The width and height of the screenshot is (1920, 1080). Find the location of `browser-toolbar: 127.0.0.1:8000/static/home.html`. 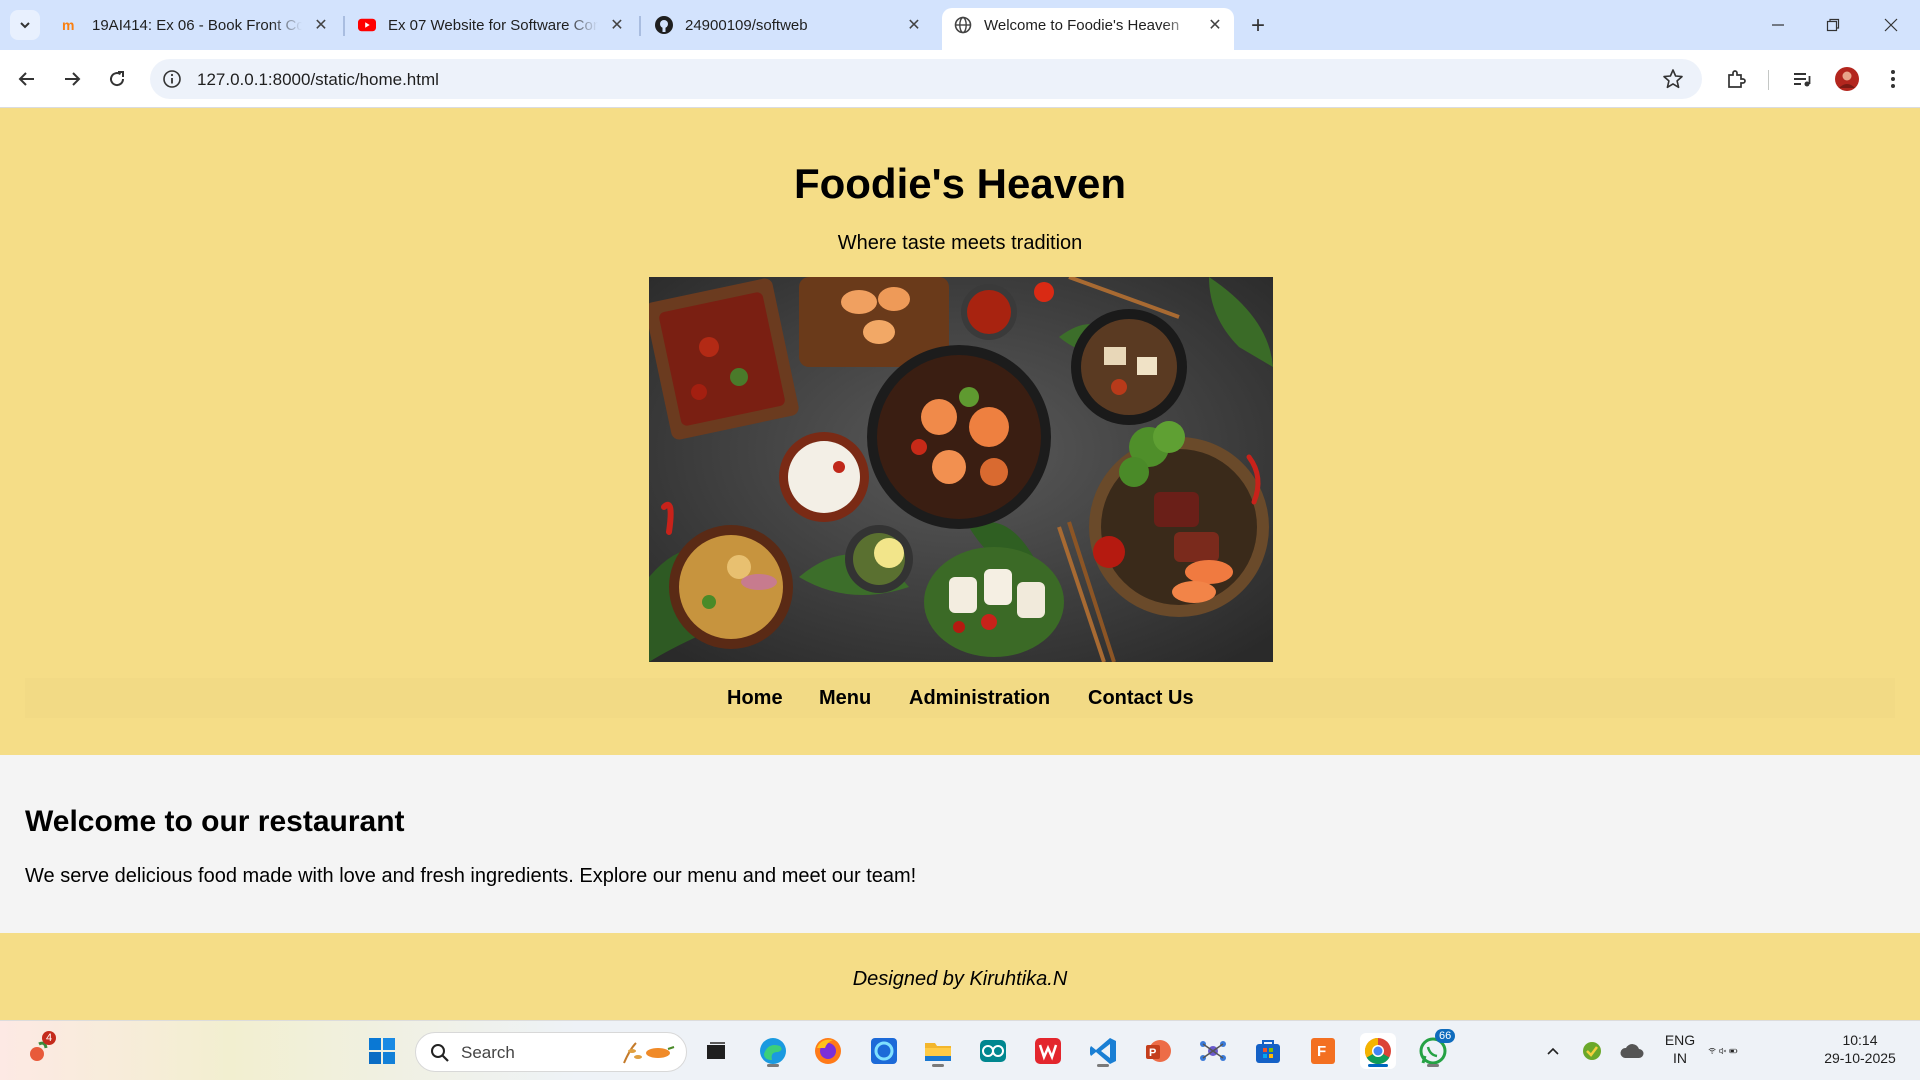

browser-toolbar: 127.0.0.1:8000/static/home.html is located at coordinates (960, 79).